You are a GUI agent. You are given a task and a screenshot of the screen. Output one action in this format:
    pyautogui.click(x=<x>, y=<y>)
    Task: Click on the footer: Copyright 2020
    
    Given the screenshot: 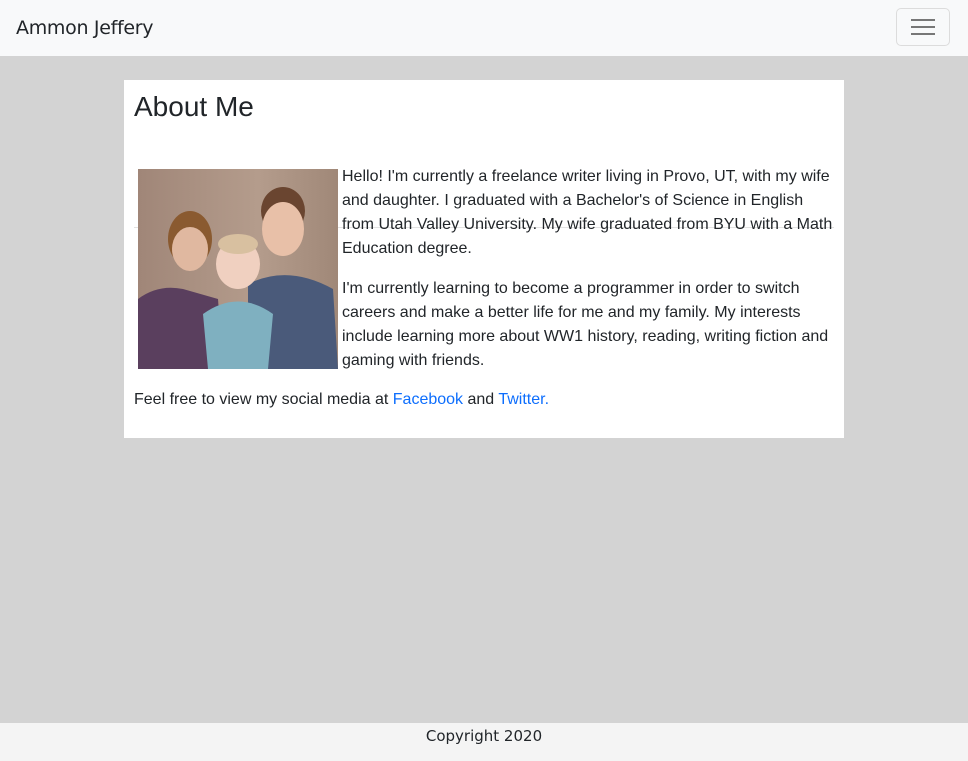 What is the action you would take?
    pyautogui.click(x=484, y=742)
    